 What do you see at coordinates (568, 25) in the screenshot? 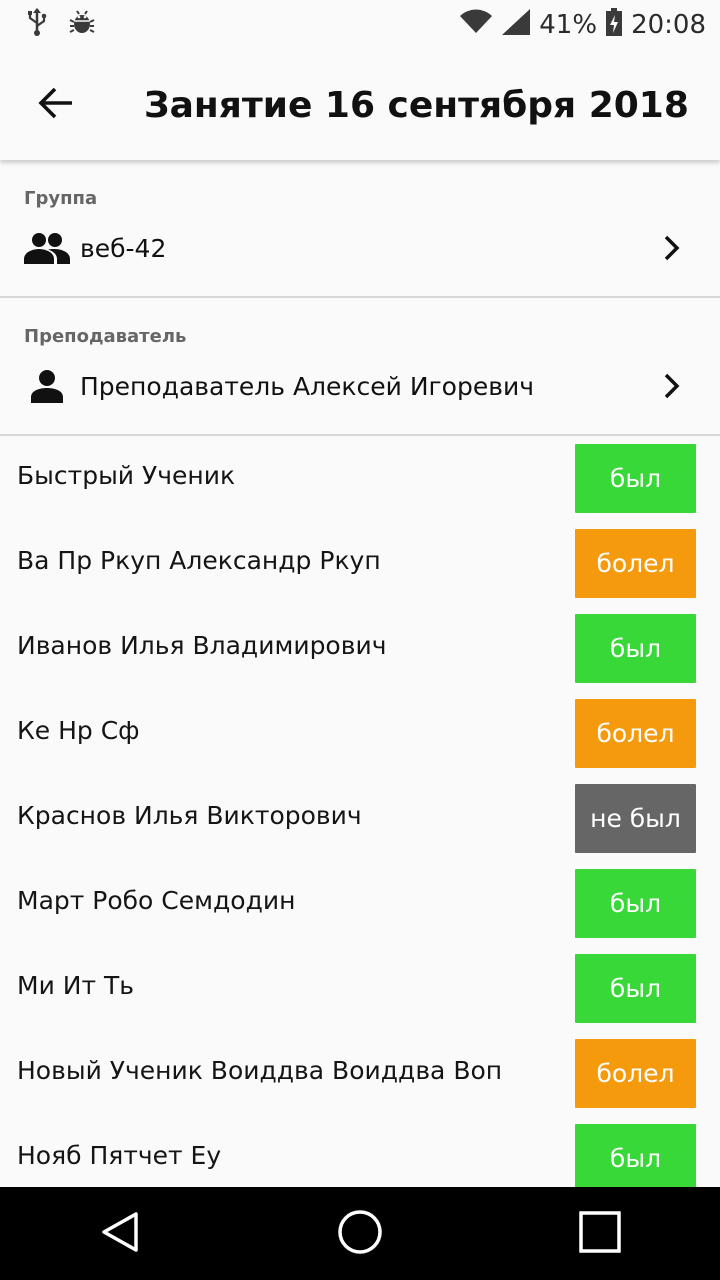
I see `battery-percent: 41%` at bounding box center [568, 25].